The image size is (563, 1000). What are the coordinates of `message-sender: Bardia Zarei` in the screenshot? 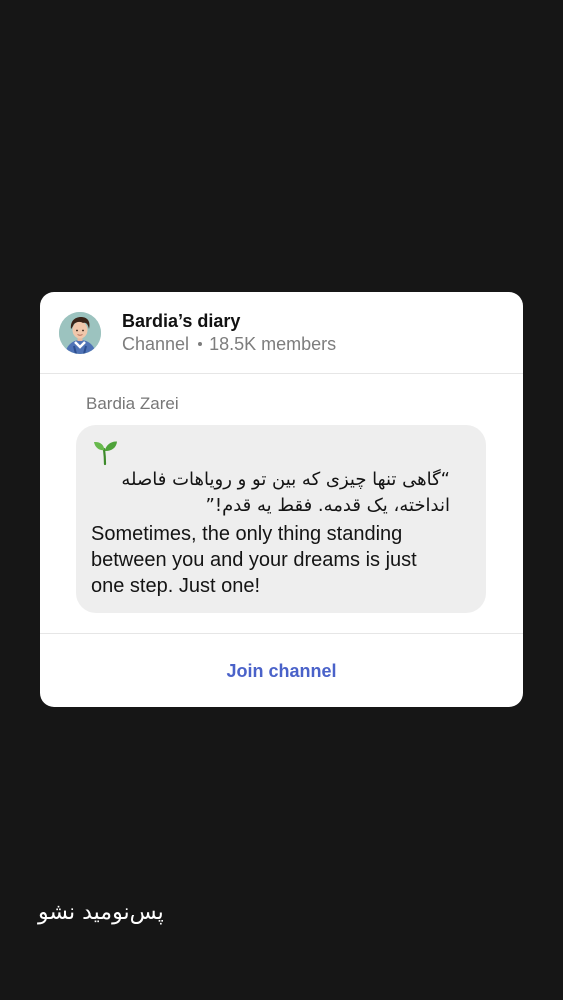 It's located at (132, 403).